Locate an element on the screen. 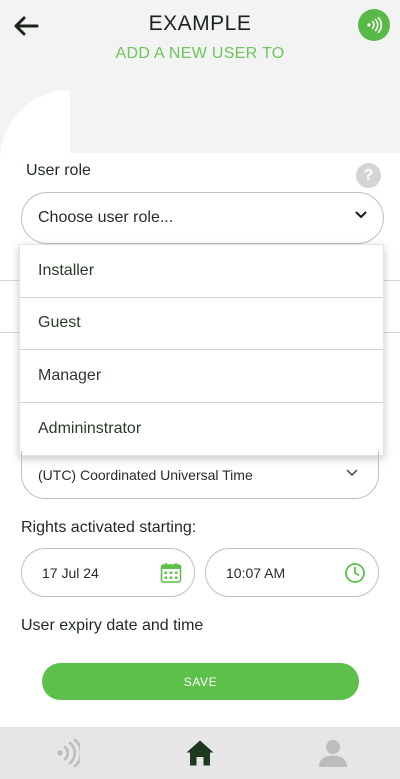 This screenshot has height=779, width=400. nav-item-profile is located at coordinates (333, 753).